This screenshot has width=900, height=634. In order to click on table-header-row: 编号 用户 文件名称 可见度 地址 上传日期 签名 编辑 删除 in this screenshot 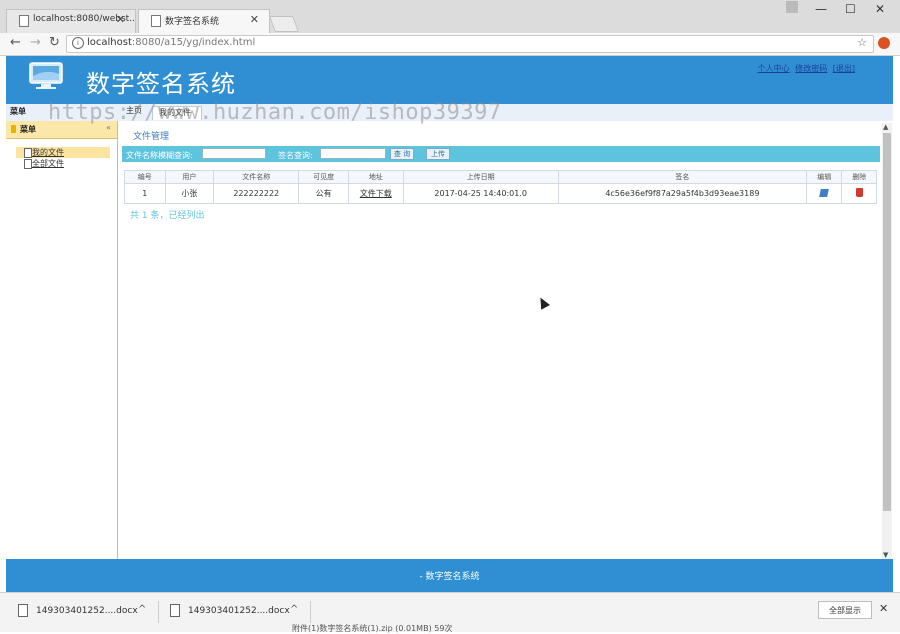, I will do `click(500, 177)`.